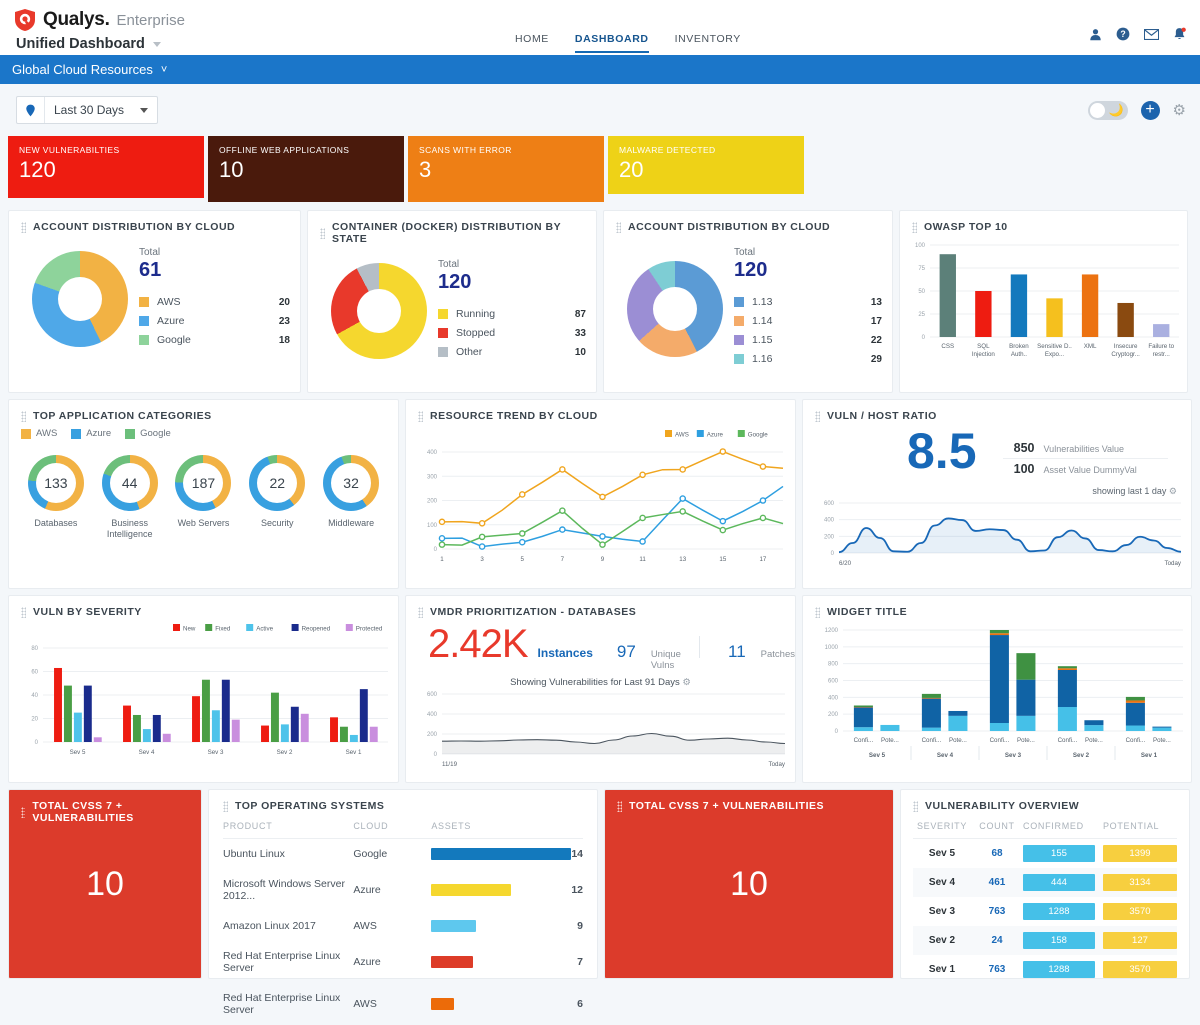 The image size is (1200, 1025). I want to click on category-item: 44 Business Intelligence, so click(130, 498).